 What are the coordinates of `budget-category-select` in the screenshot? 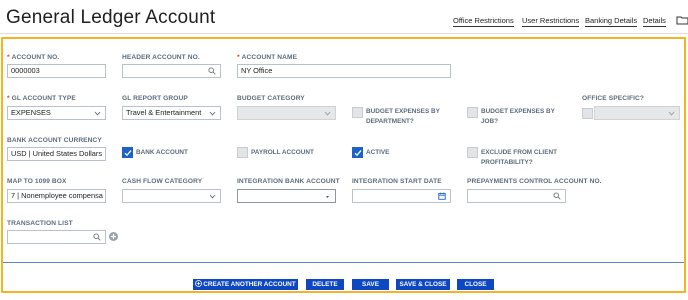 It's located at (286, 113).